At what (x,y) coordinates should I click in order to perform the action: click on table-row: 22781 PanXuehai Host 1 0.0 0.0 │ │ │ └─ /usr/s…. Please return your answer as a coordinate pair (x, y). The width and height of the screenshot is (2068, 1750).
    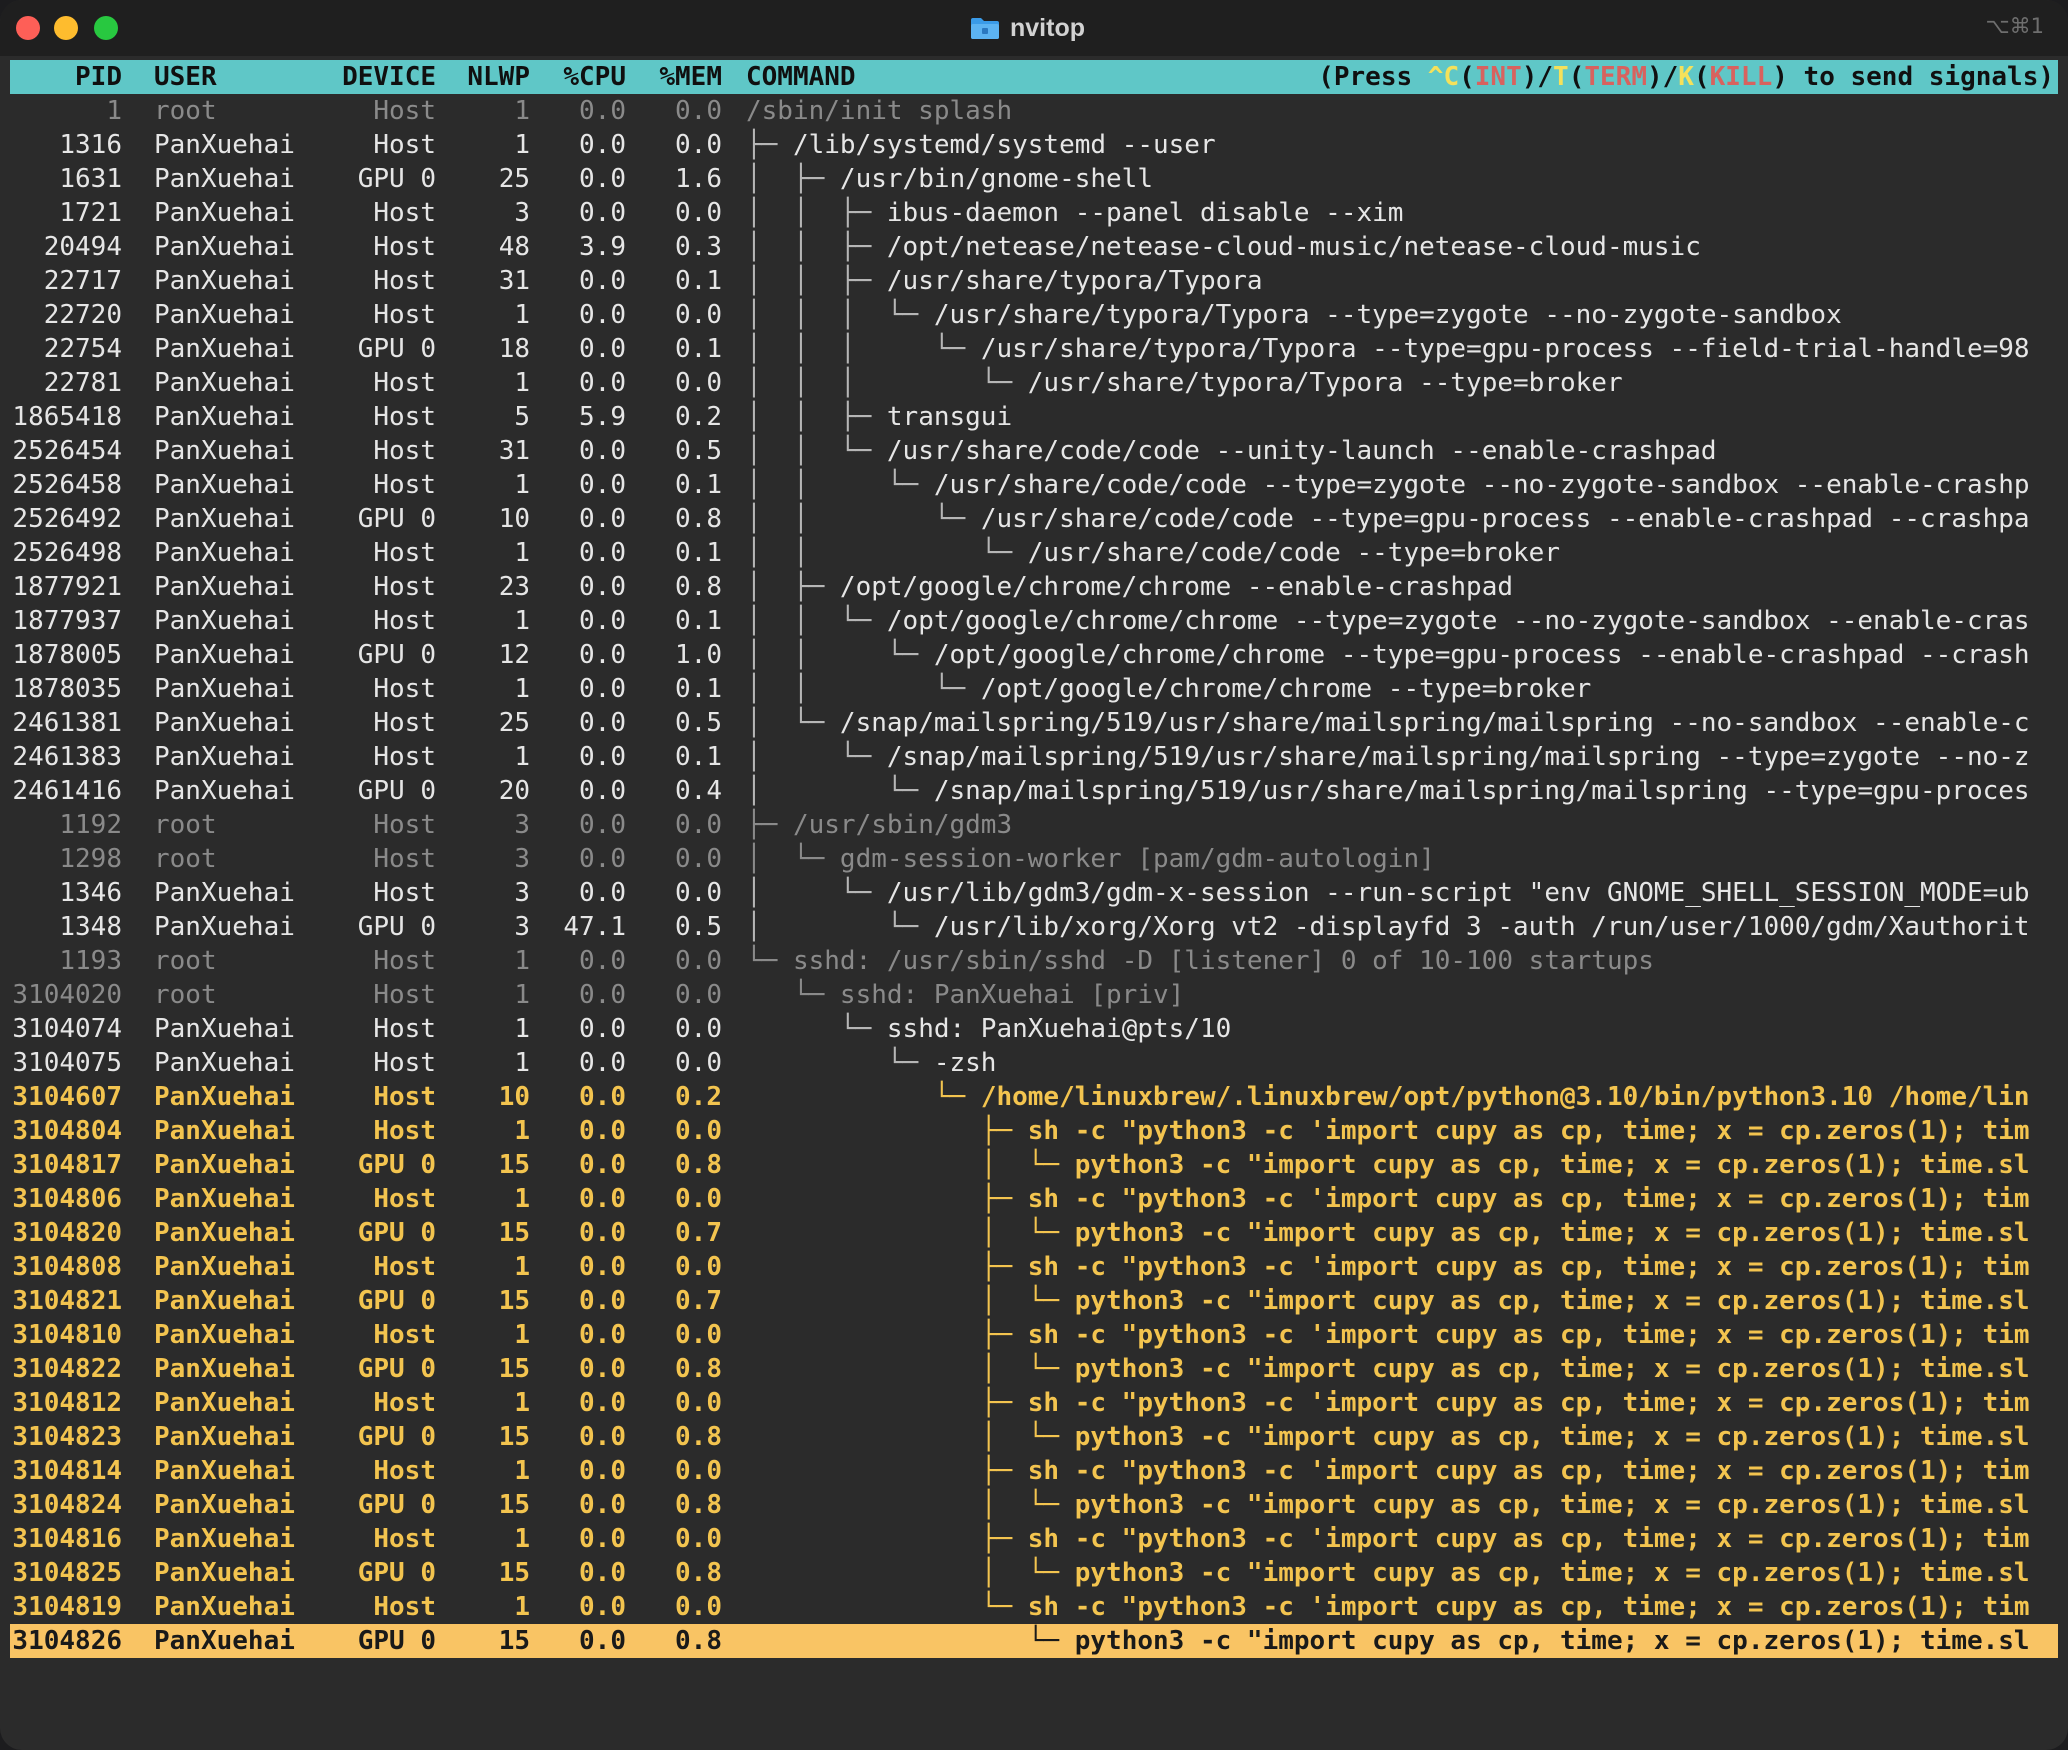
    Looking at the image, I should click on (1034, 383).